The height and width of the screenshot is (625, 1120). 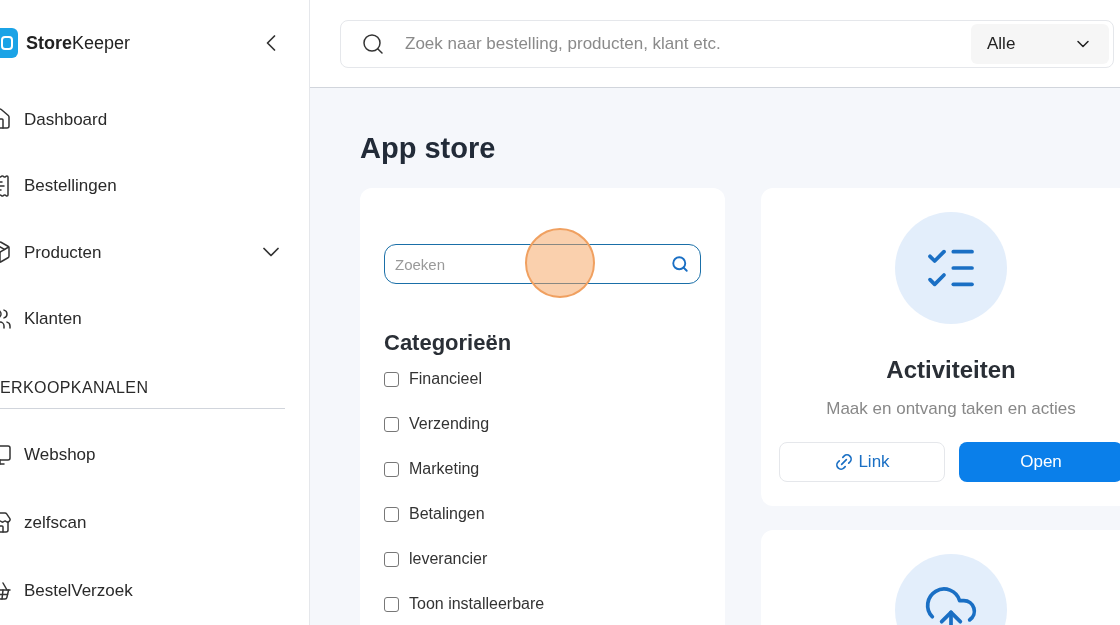 I want to click on sidebar-item: zelfscan, so click(x=154, y=523).